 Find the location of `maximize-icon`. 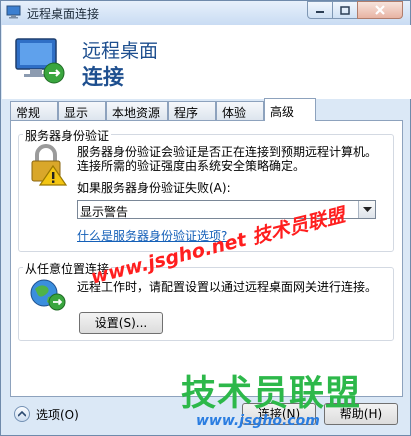

maximize-icon is located at coordinates (345, 10).